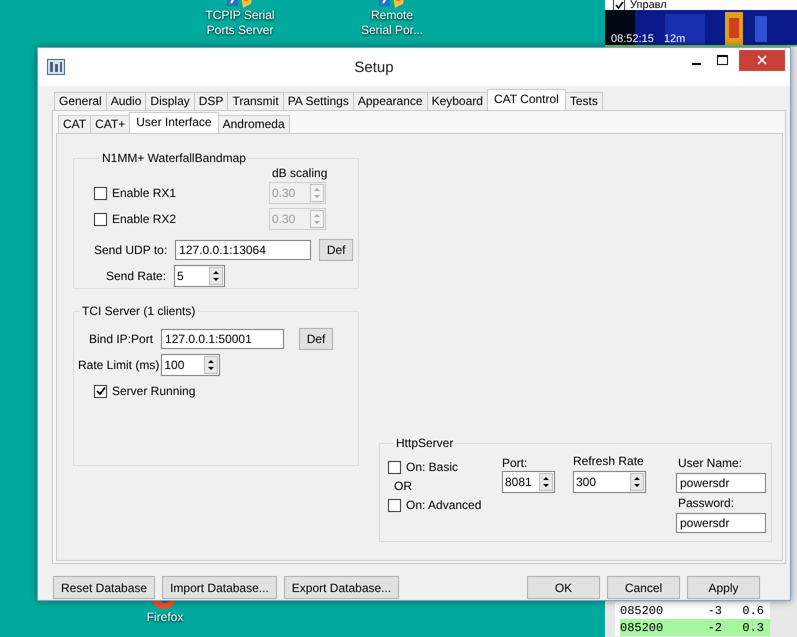 This screenshot has height=637, width=797. Describe the element at coordinates (752, 627) in the screenshot. I see `table-cell-text: 0.3` at that location.